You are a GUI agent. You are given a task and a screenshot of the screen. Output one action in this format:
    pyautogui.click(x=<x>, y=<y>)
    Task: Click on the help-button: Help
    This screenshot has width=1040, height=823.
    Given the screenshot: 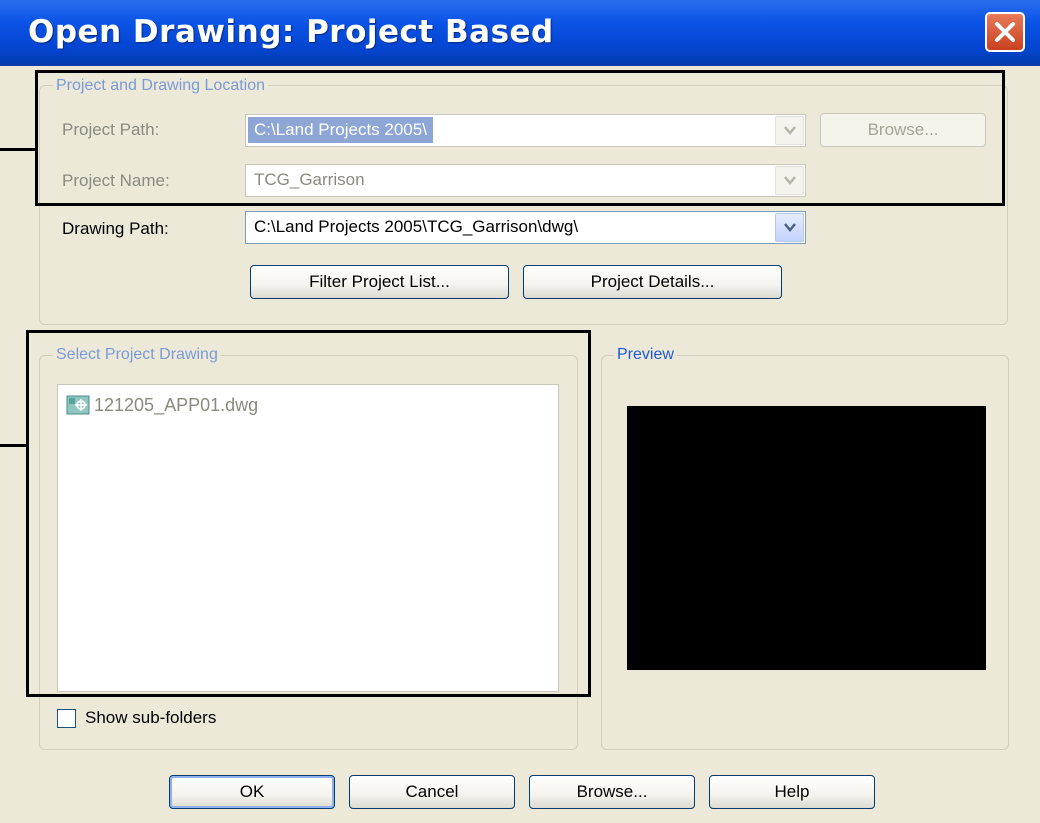 What is the action you would take?
    pyautogui.click(x=792, y=792)
    